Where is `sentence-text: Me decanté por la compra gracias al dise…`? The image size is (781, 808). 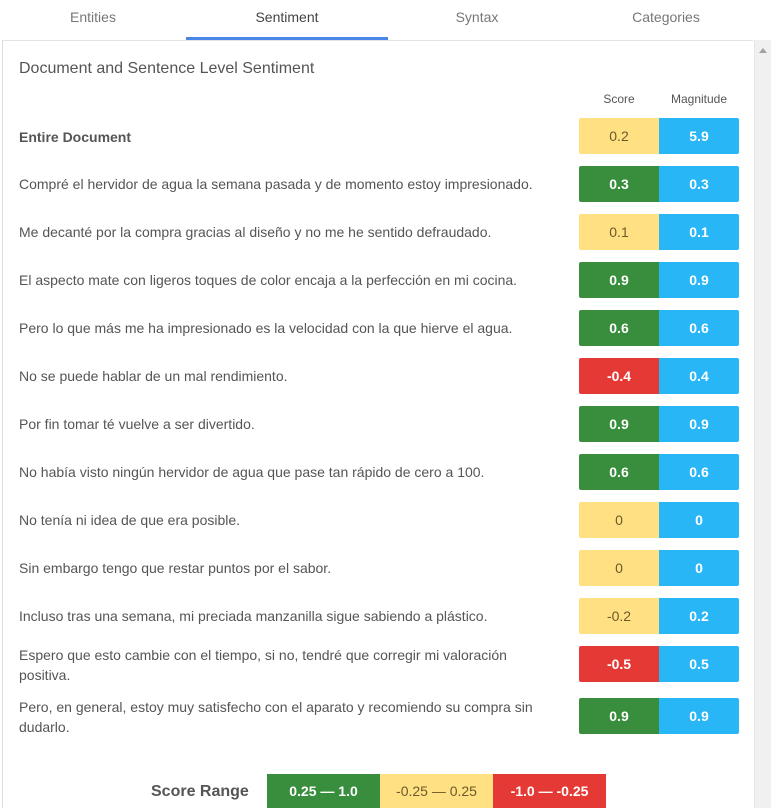
sentence-text: Me decanté por la compra gracias al dise… is located at coordinates (255, 232).